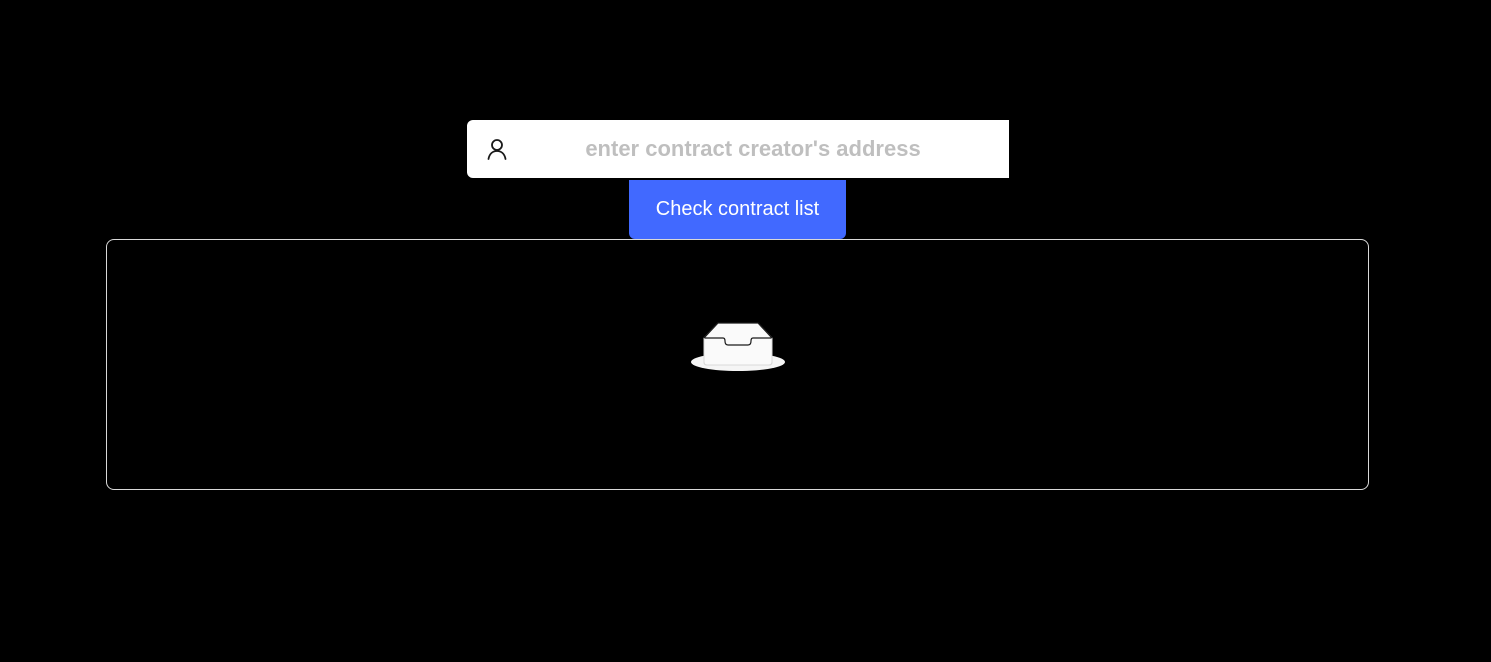 The height and width of the screenshot is (662, 1491). Describe the element at coordinates (737, 209) in the screenshot. I see `check-contract-list-button: Check contract list` at that location.